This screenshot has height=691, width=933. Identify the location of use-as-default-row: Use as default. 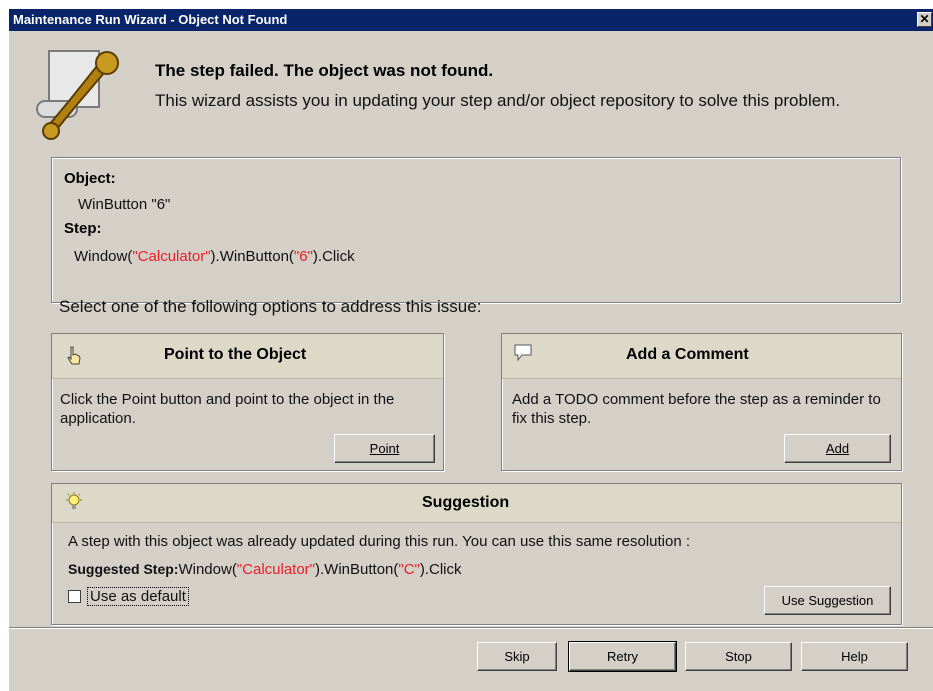
(128, 596).